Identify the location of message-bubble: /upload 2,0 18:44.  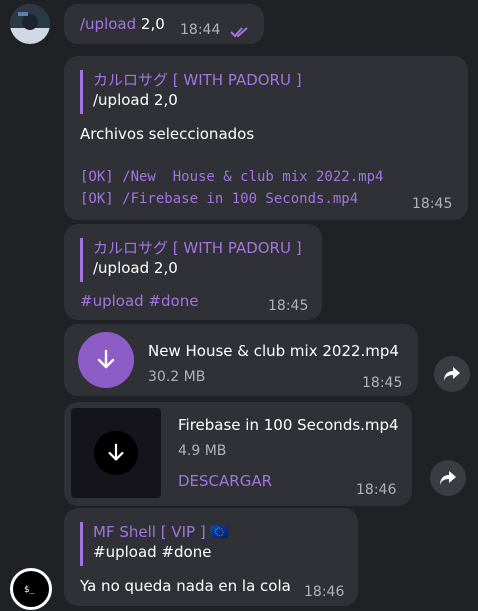
(164, 24).